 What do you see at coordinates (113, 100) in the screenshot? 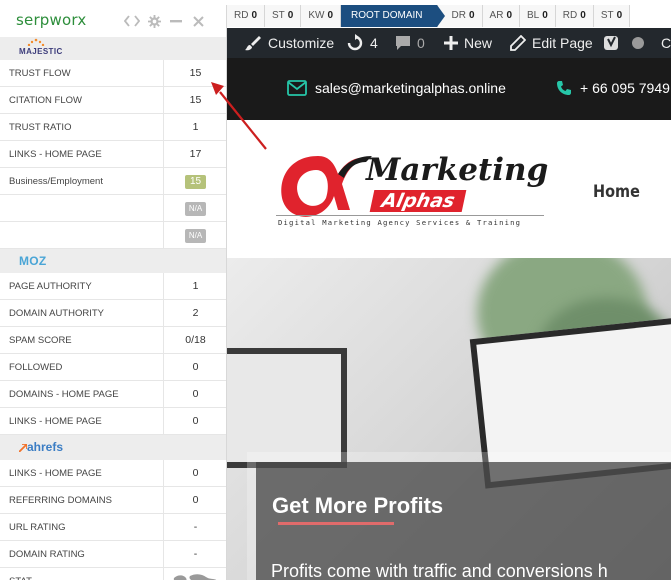
I see `metric-row-citation-flow: CITATION FLOW 15` at bounding box center [113, 100].